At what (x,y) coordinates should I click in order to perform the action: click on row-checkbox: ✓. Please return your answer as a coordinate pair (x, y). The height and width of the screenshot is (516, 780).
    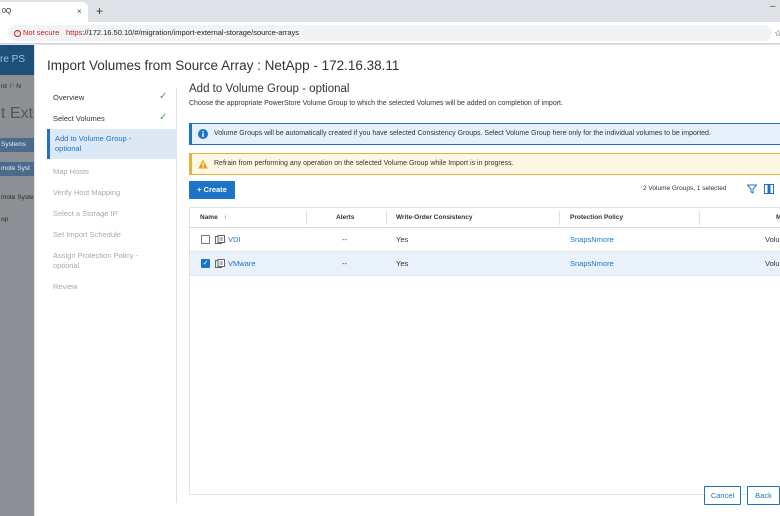
    Looking at the image, I should click on (205, 263).